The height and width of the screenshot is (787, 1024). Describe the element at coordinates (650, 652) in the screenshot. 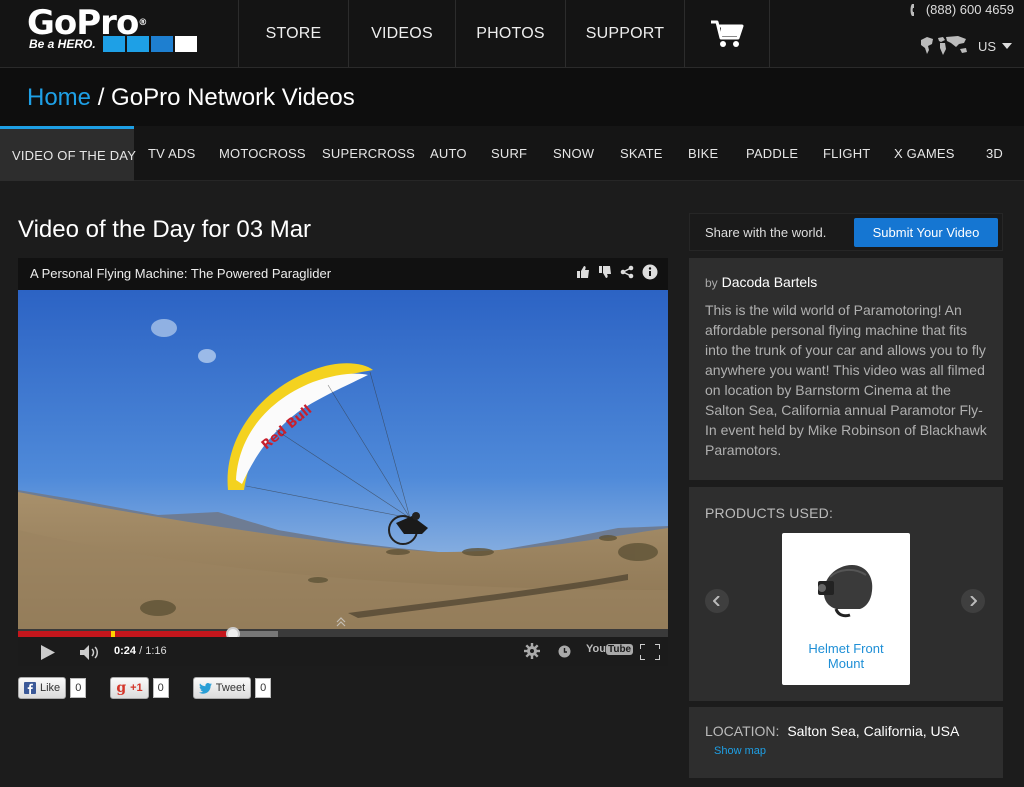

I see `fullscreen-icon` at that location.